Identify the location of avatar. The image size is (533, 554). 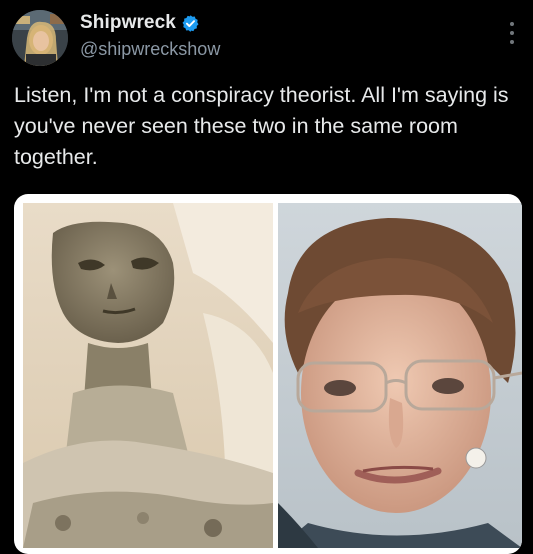
(40, 38).